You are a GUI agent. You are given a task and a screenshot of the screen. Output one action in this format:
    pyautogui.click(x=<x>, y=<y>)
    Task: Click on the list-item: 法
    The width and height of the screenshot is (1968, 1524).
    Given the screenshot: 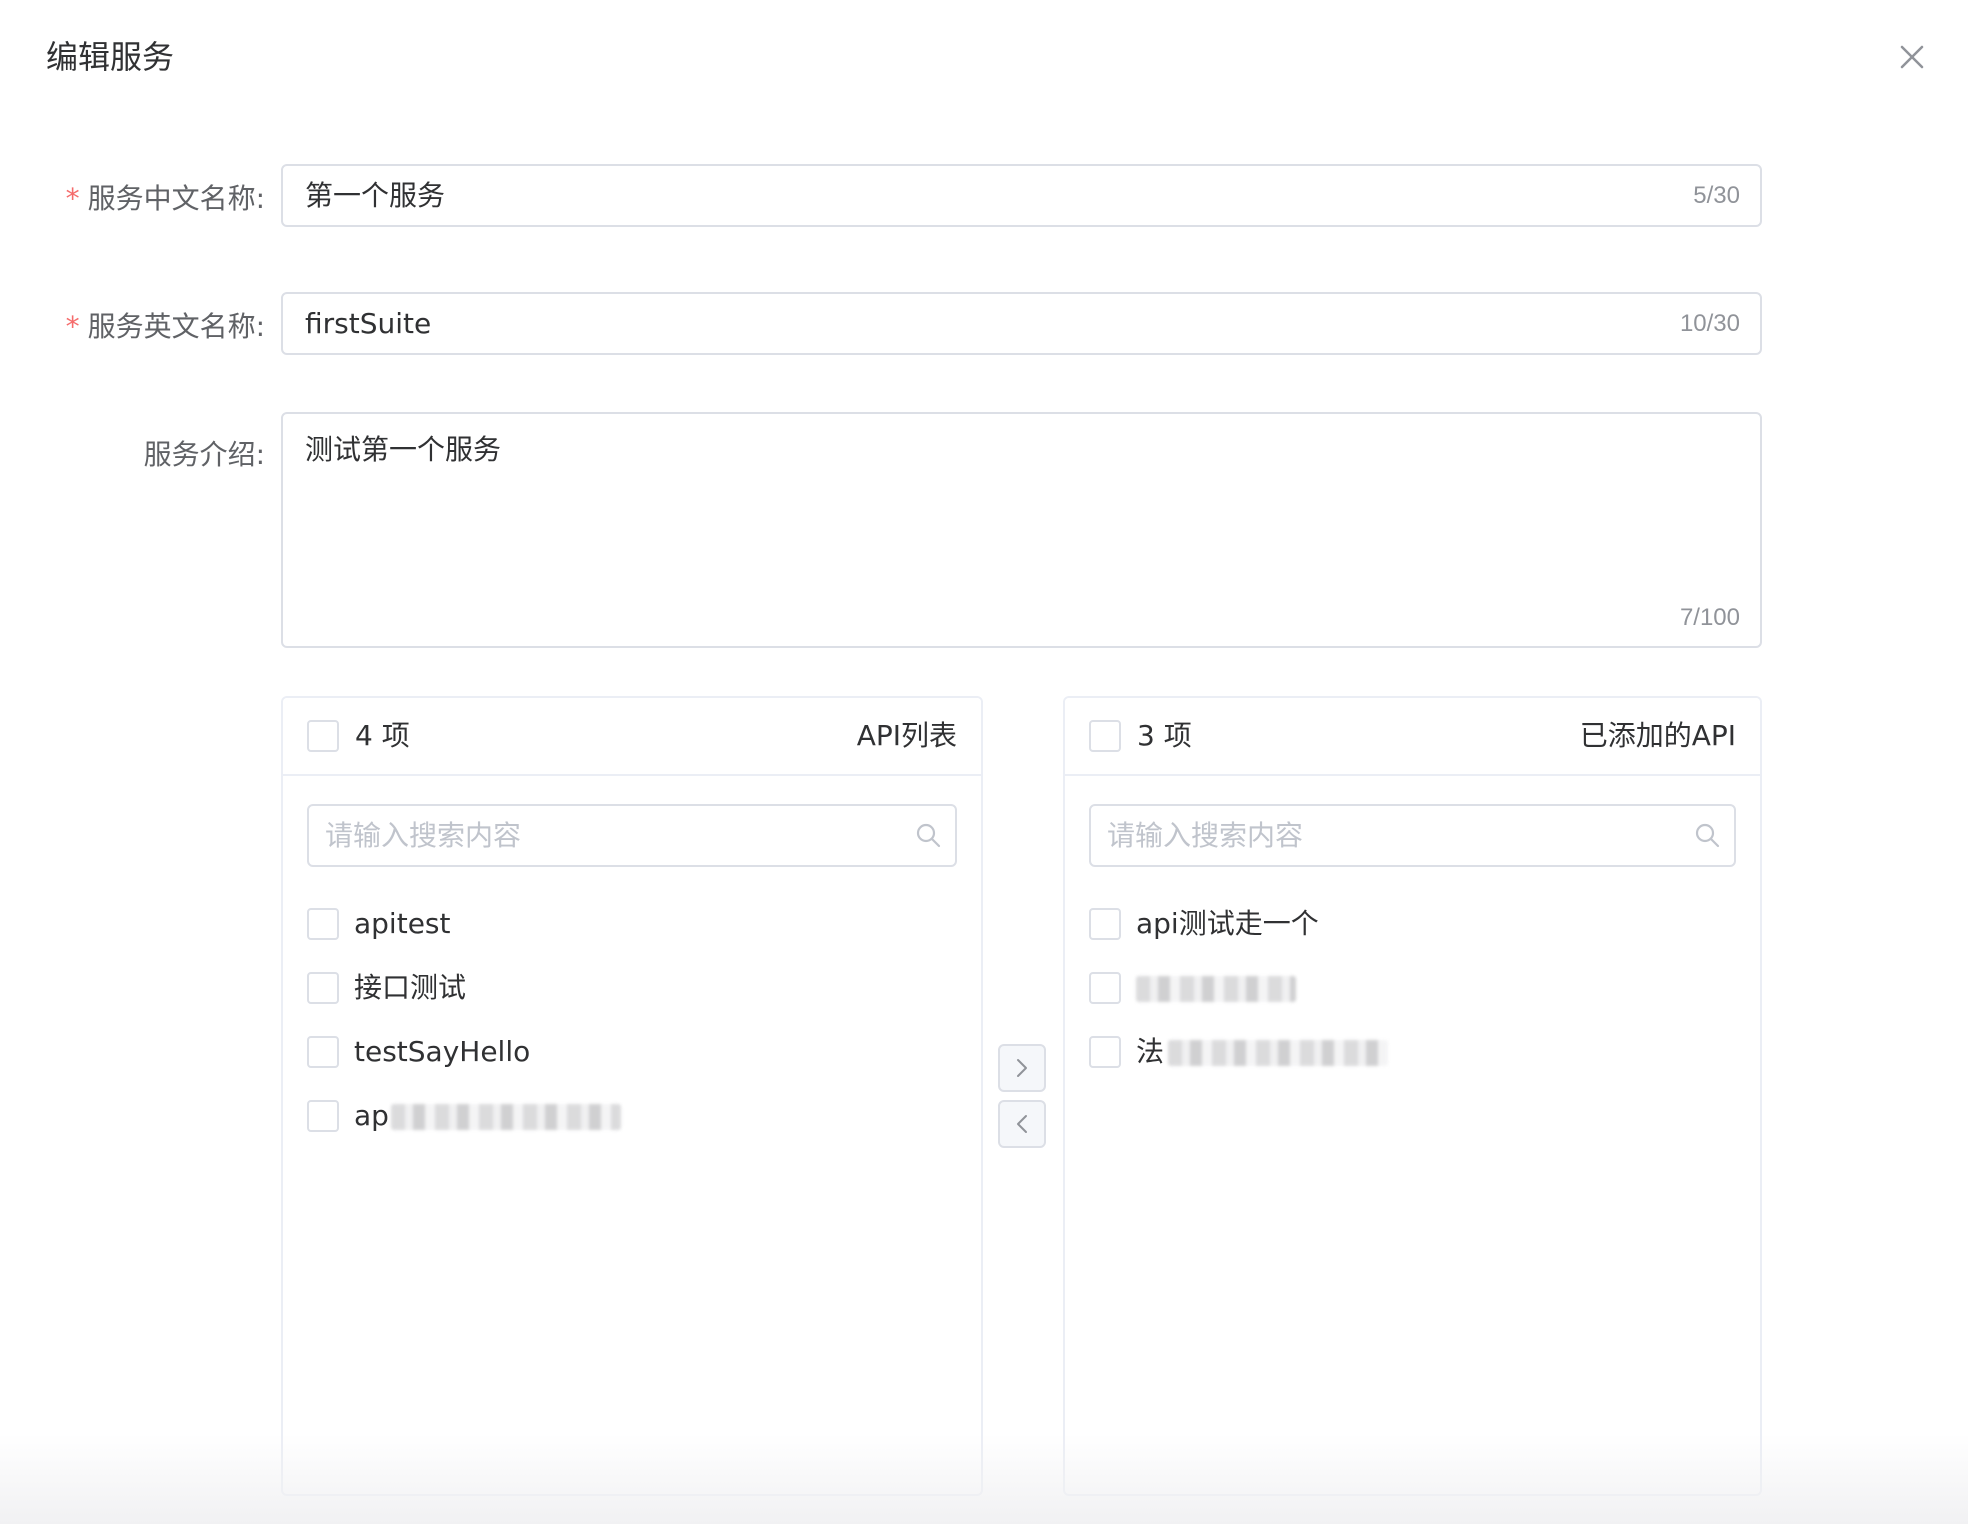 What is the action you would take?
    pyautogui.click(x=1409, y=1052)
    